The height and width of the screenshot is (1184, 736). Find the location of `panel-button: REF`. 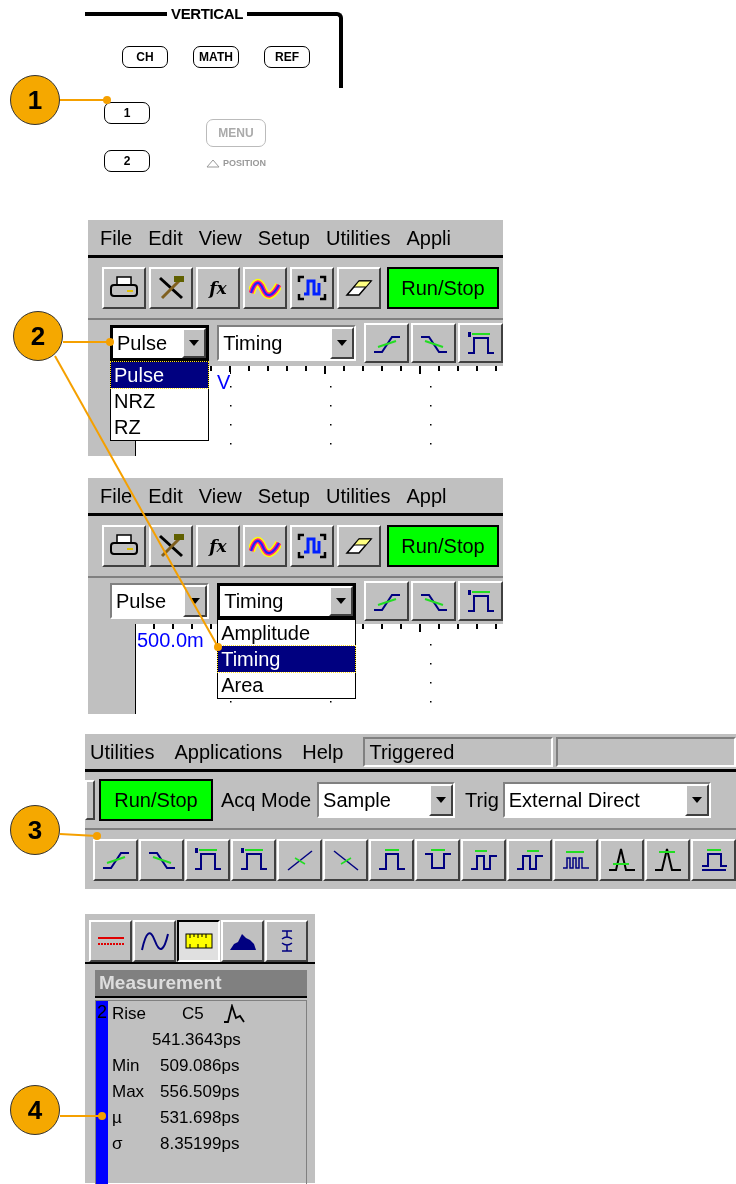

panel-button: REF is located at coordinates (287, 57).